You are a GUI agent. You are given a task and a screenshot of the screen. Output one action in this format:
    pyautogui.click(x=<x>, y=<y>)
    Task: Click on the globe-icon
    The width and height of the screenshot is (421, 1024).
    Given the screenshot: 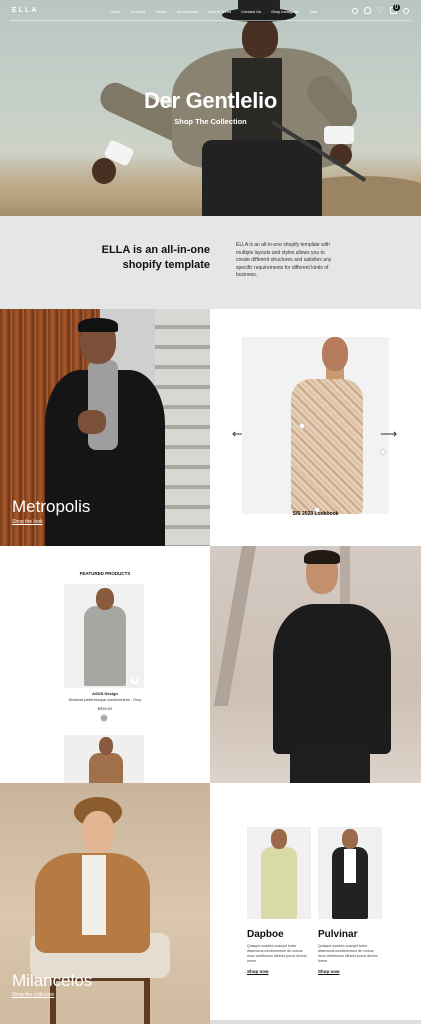 What is the action you would take?
    pyautogui.click(x=406, y=10)
    